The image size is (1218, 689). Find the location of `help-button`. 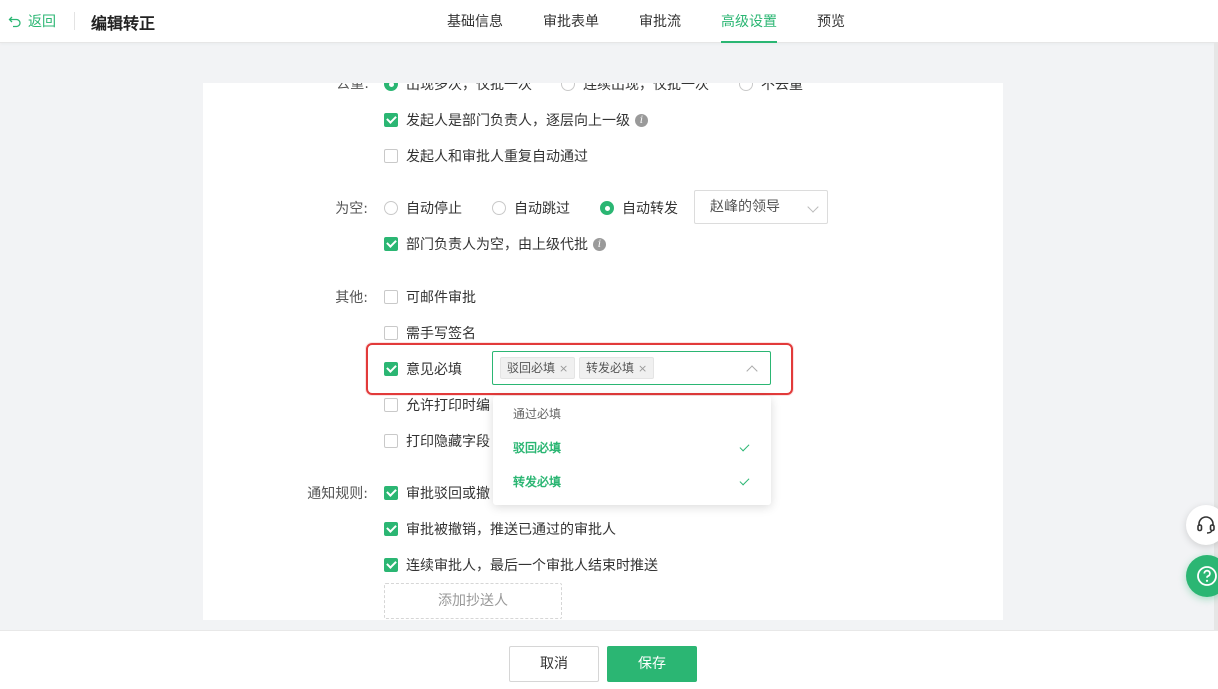

help-button is located at coordinates (1202, 576).